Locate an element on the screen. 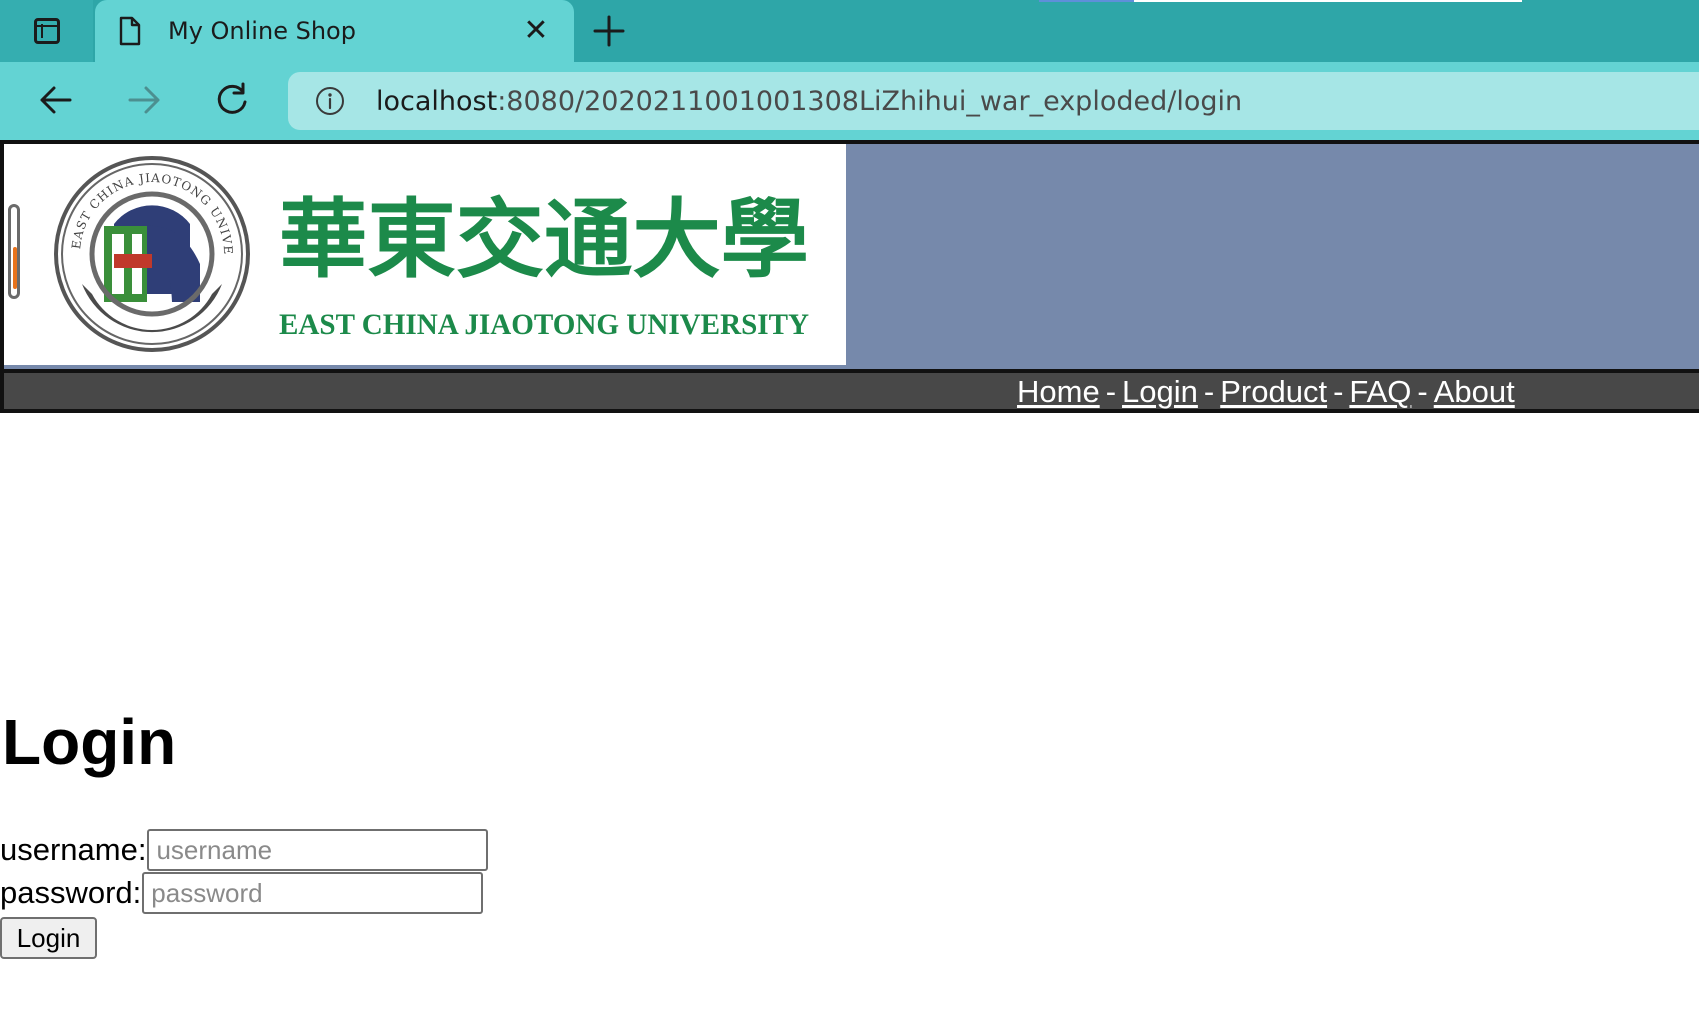  username-input is located at coordinates (318, 850).